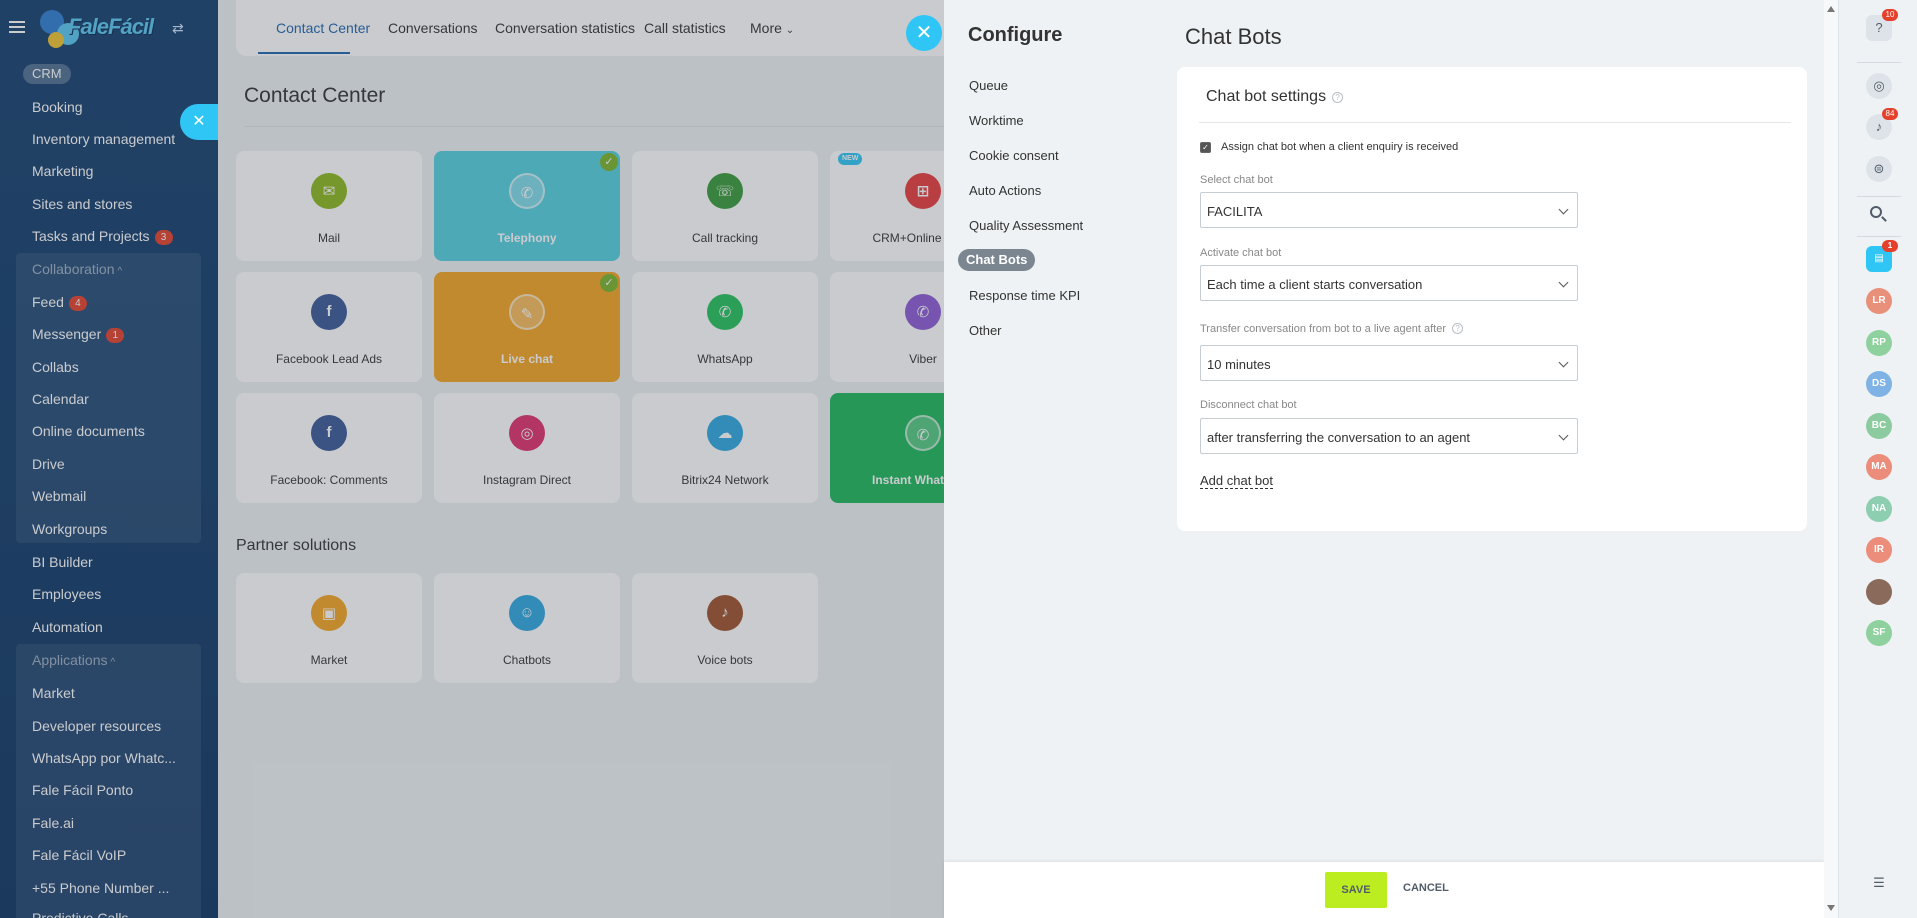 The width and height of the screenshot is (1917, 918). I want to click on add-chat-bot-link: Add chat bot, so click(1236, 481).